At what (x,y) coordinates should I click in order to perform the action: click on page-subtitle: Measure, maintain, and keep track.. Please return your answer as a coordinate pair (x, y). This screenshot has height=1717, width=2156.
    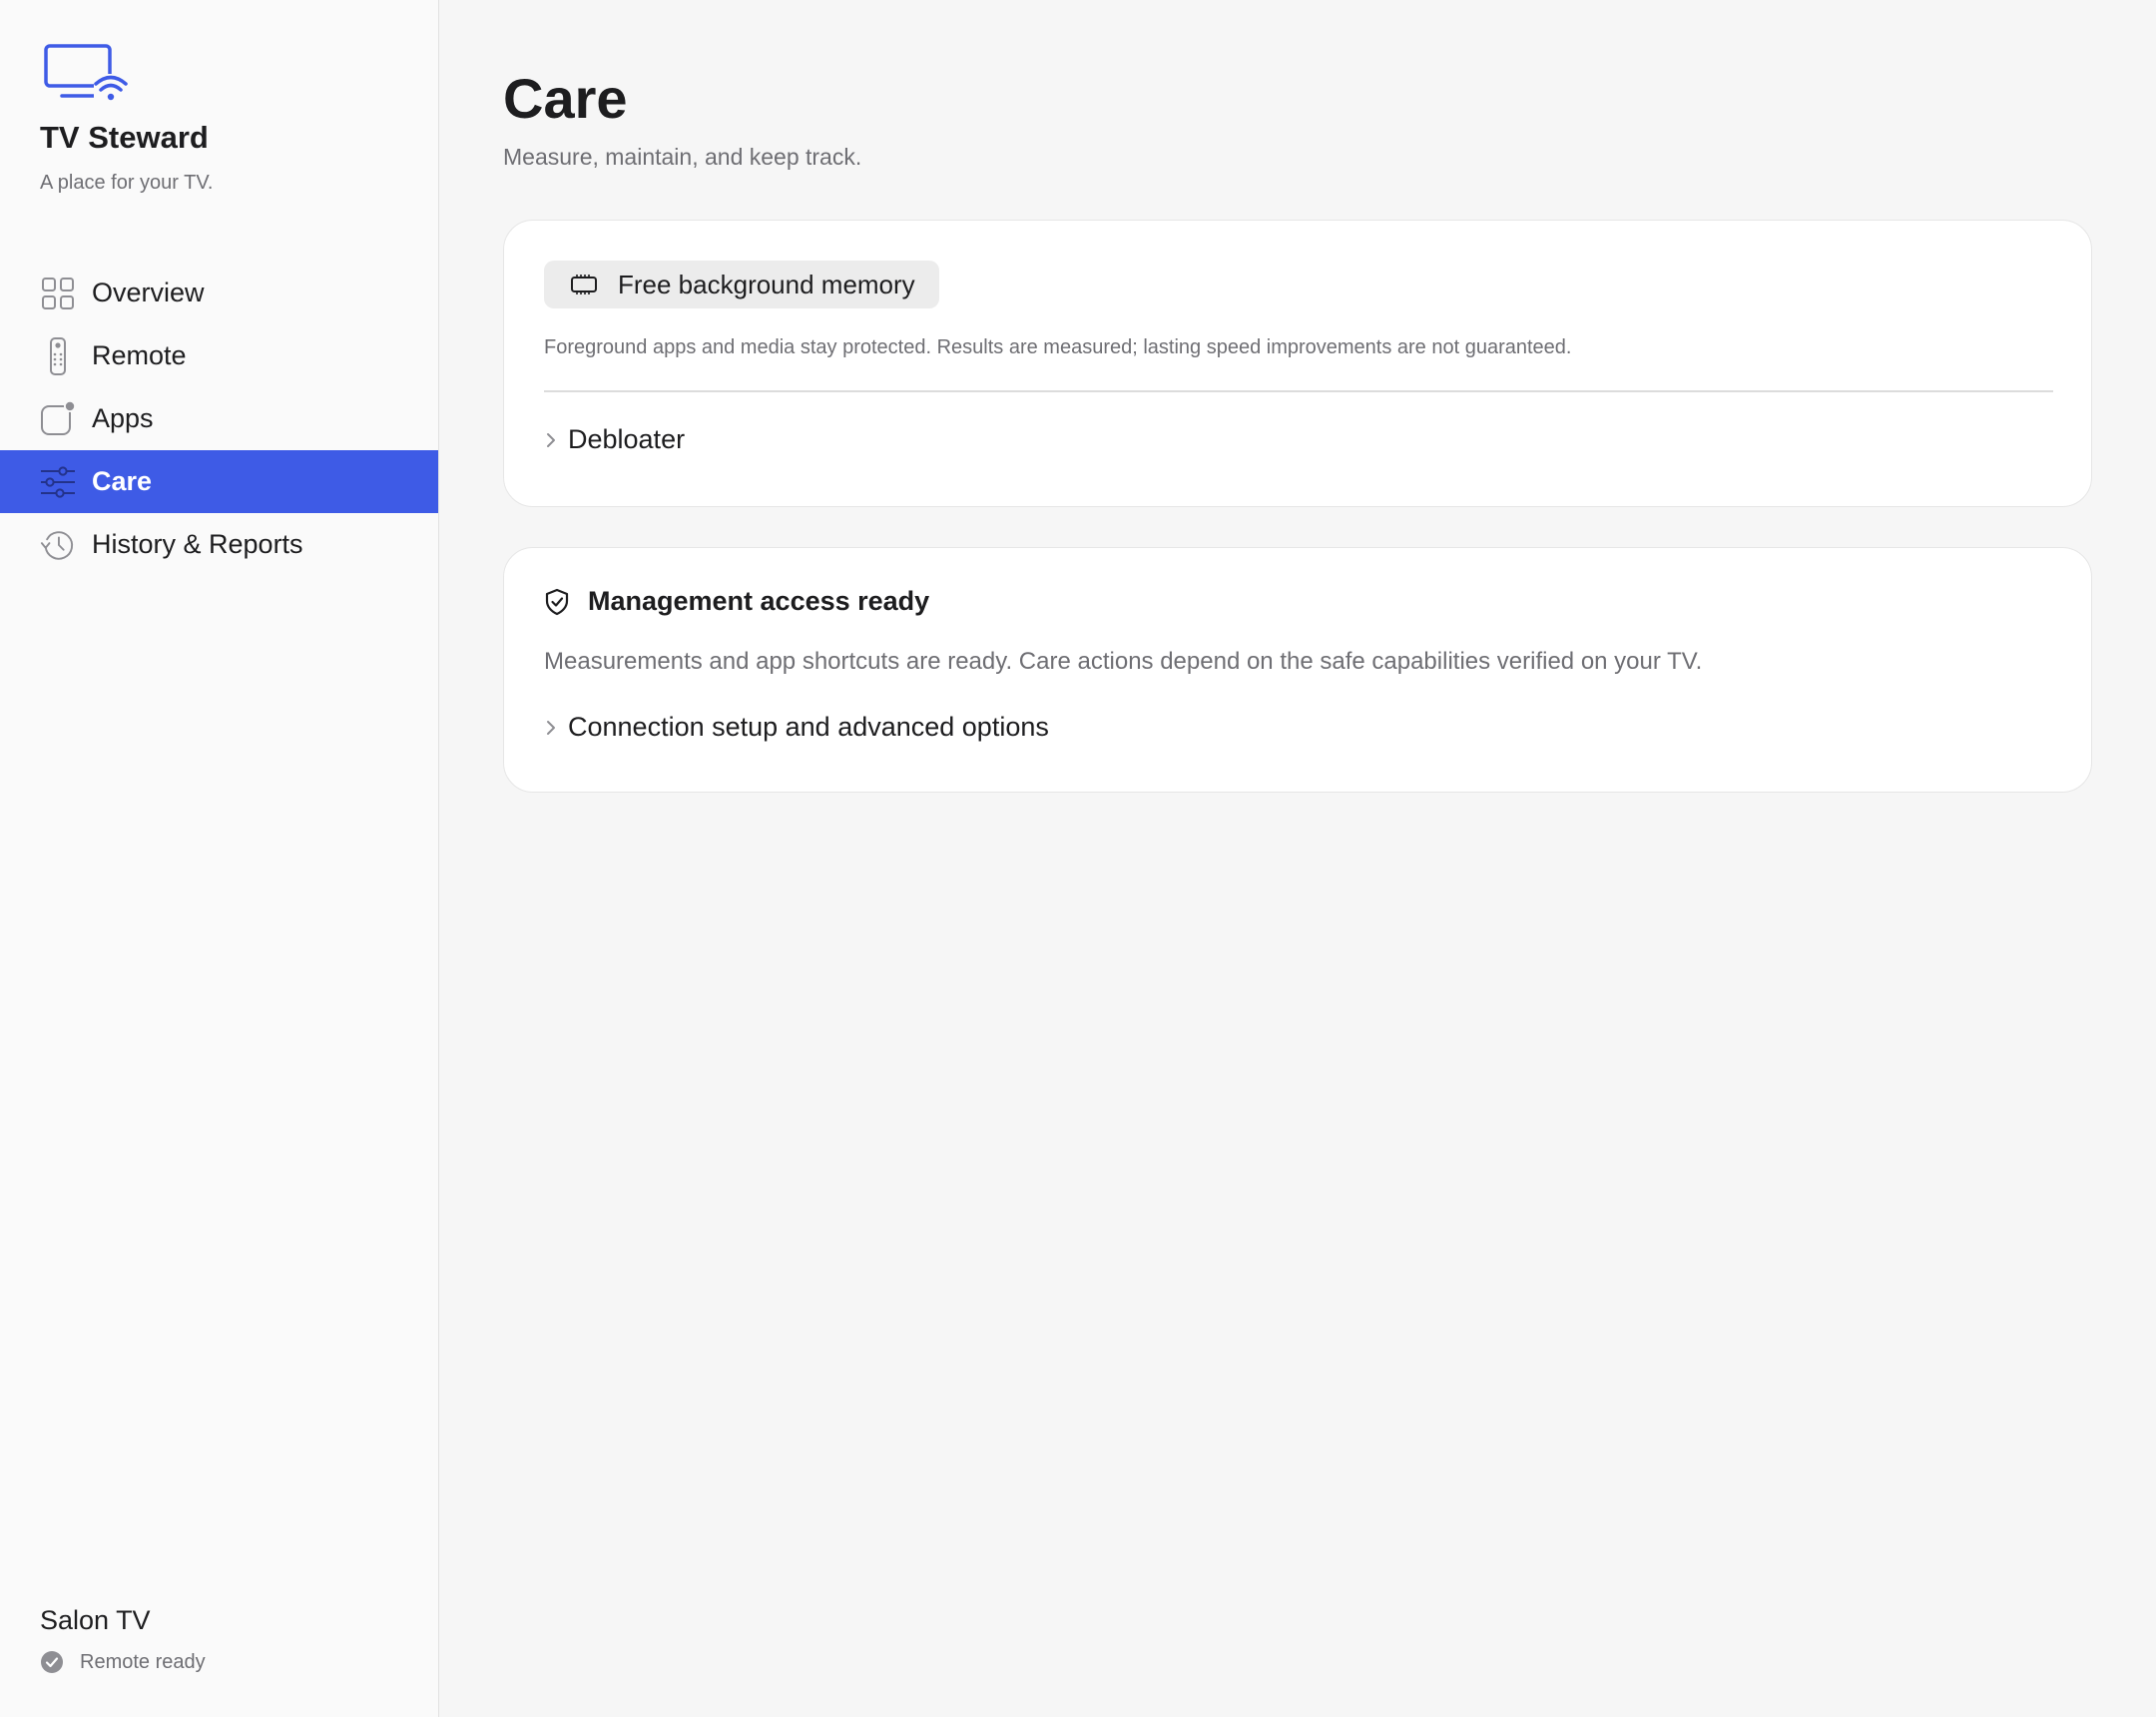
    Looking at the image, I should click on (682, 157).